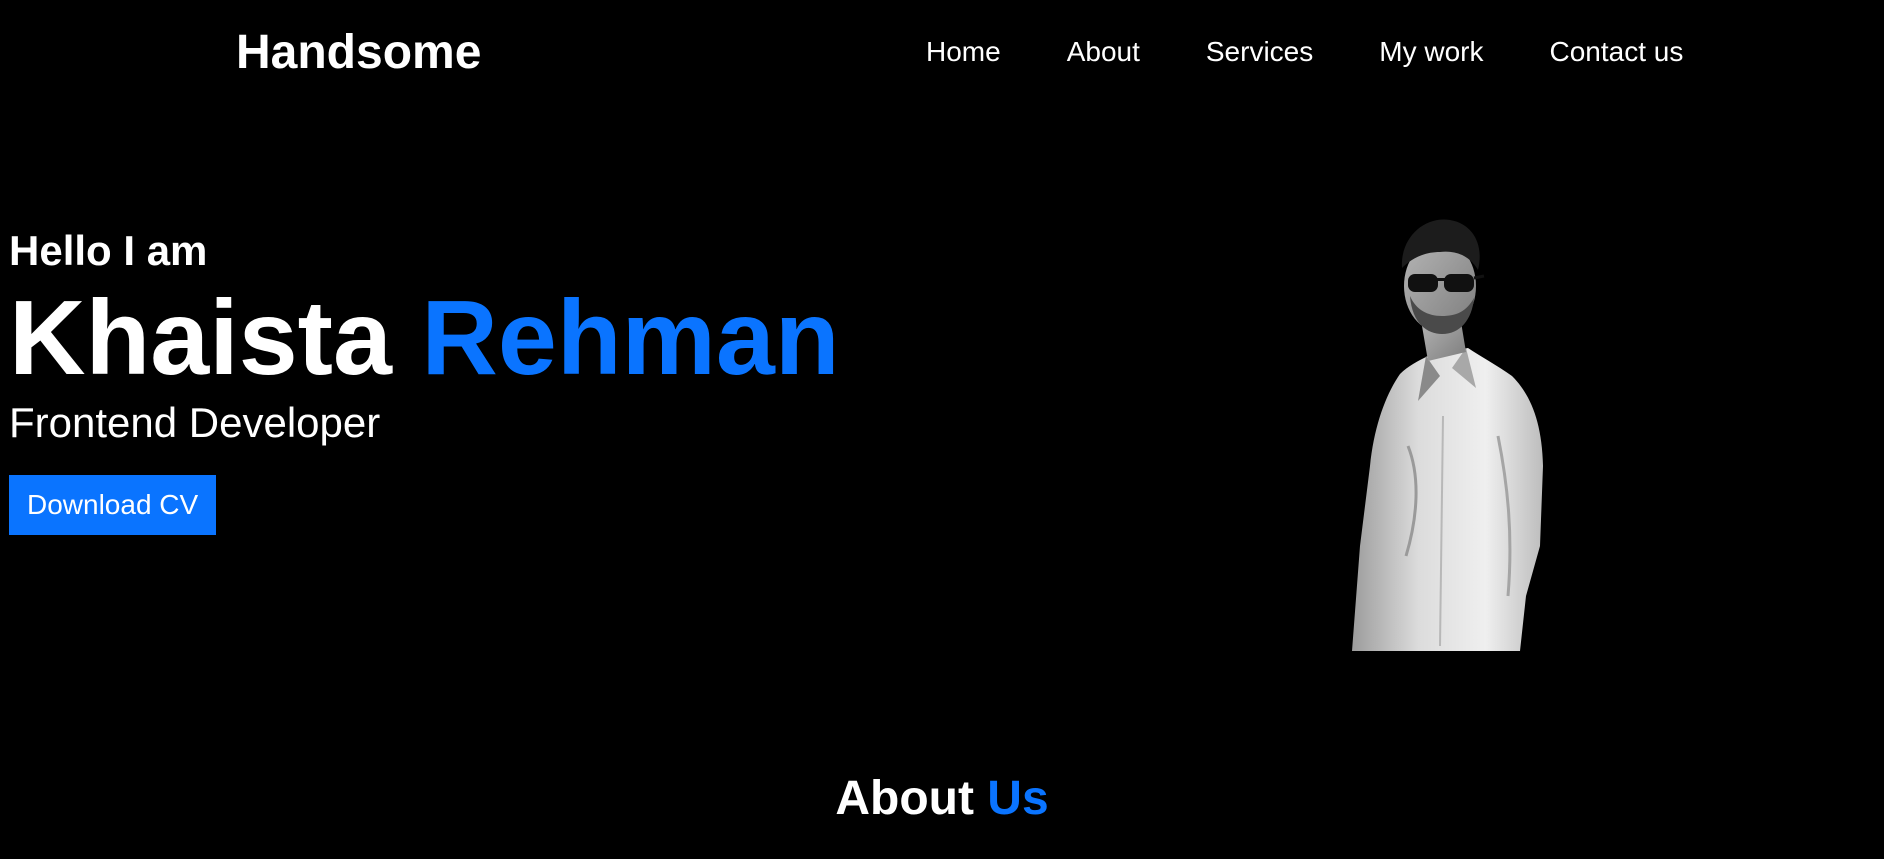  I want to click on hero-role: Frontend Developer, so click(195, 422).